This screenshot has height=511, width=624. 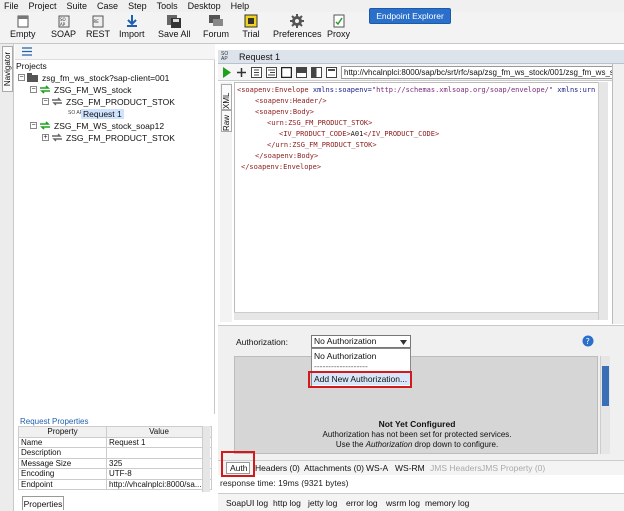 What do you see at coordinates (93, 77) in the screenshot?
I see `tree-project: − zsg_fm_ws_stock?sap-client=001` at bounding box center [93, 77].